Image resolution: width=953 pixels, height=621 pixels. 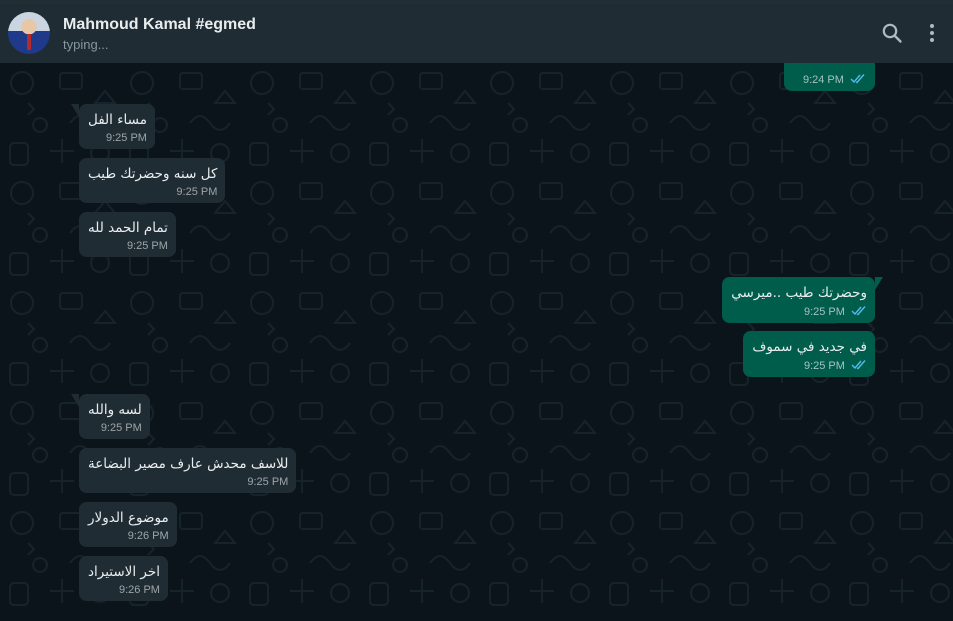 I want to click on message-text: في جديد في سموف, so click(x=809, y=347).